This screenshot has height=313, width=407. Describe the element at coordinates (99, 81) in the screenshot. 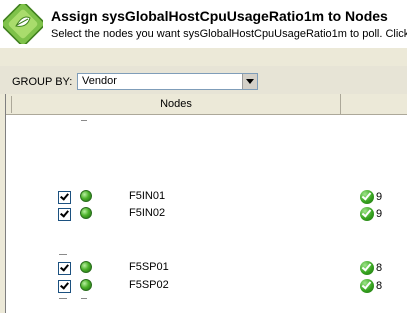

I see `groupby-select-value: Vendor` at that location.